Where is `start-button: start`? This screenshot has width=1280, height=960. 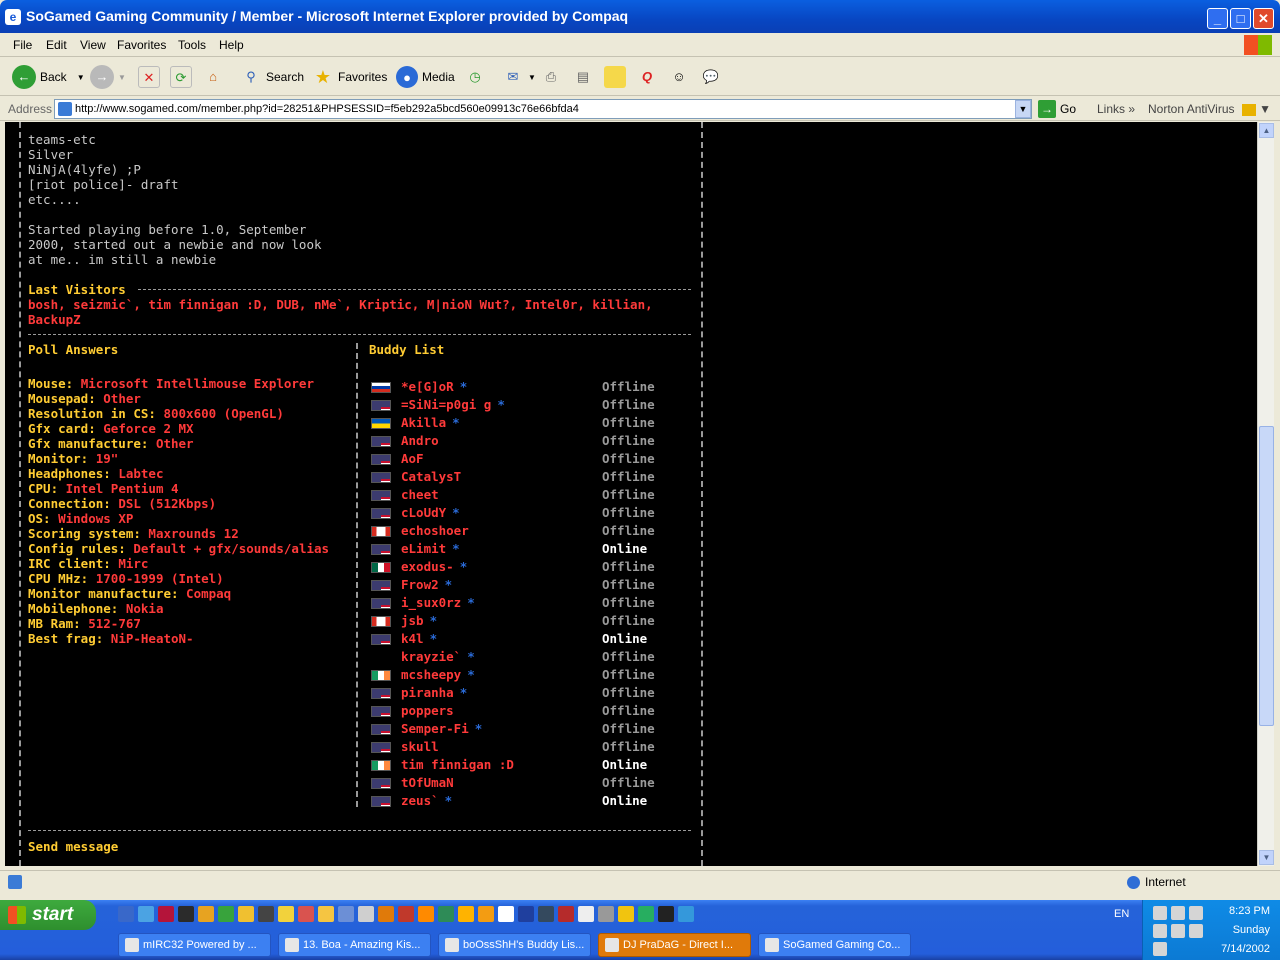
start-button: start is located at coordinates (48, 915).